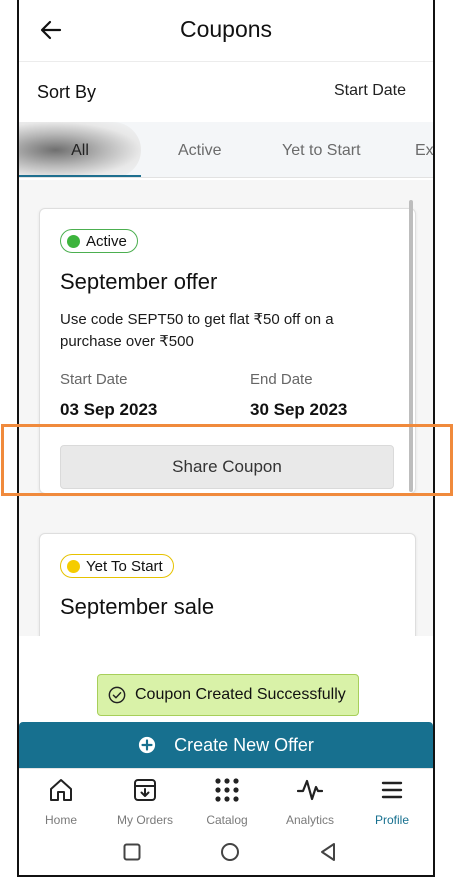  I want to click on end-date-value: 30 Sep 2023, so click(299, 409).